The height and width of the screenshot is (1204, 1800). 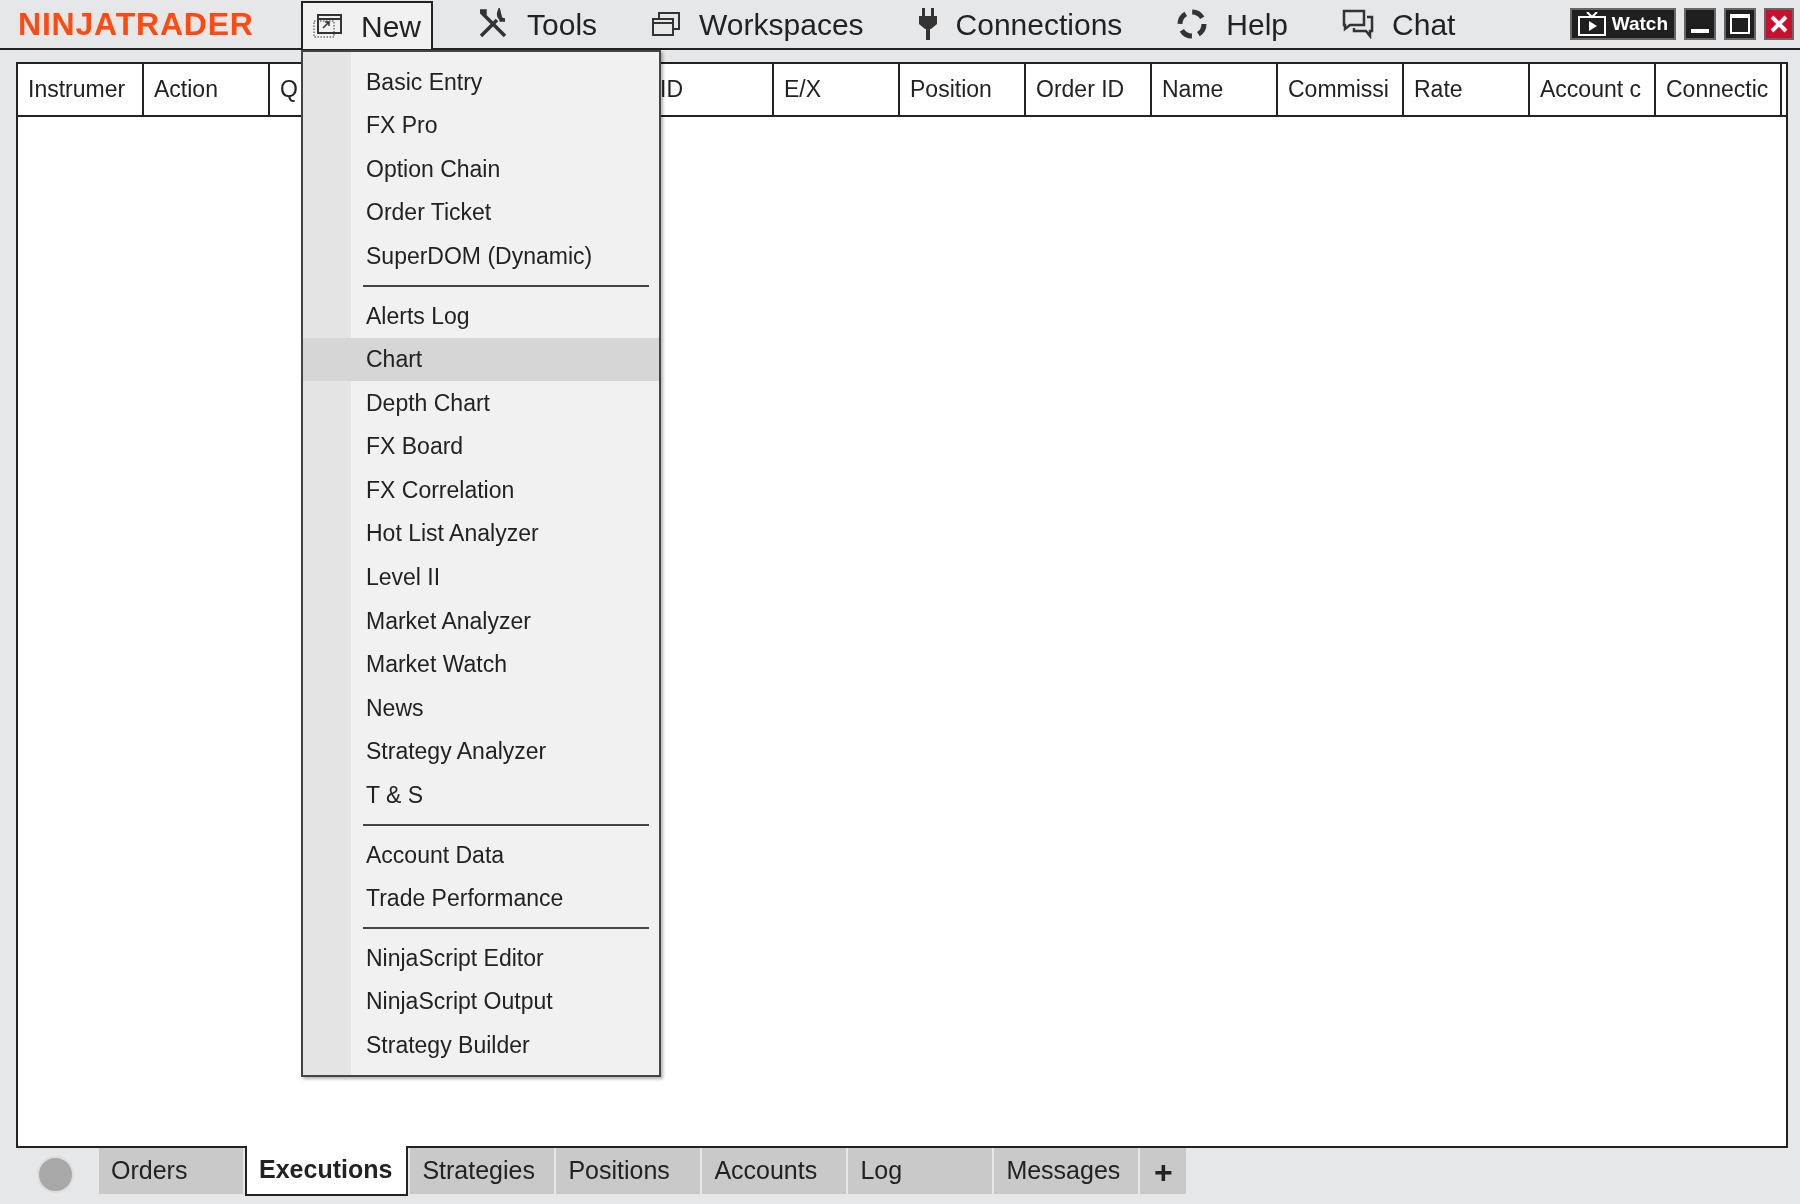 I want to click on menu-button: Connections, so click(x=1020, y=24).